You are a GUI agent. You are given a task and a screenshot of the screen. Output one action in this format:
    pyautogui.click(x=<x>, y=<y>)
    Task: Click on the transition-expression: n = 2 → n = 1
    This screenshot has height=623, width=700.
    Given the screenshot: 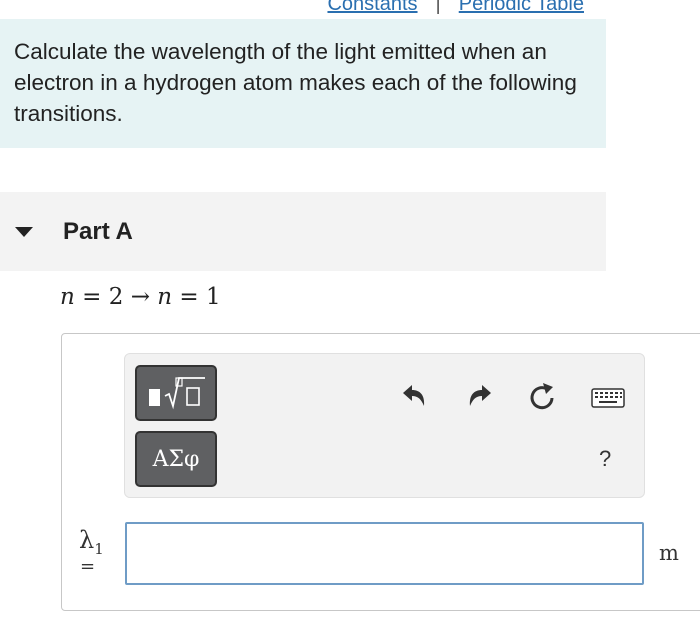 What is the action you would take?
    pyautogui.click(x=140, y=297)
    